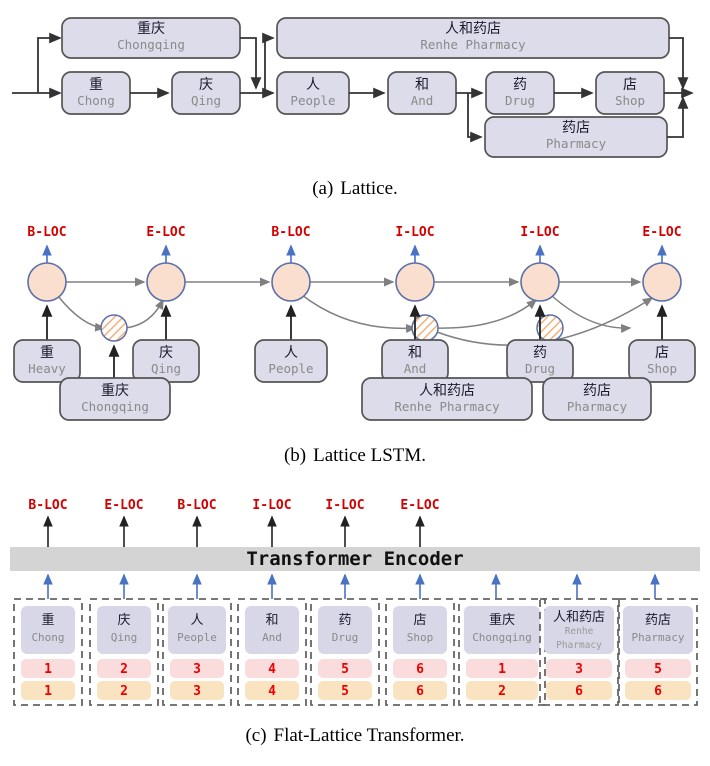 This screenshot has height=766, width=710. Describe the element at coordinates (579, 631) in the screenshot. I see `flat-token-en-line1: Renhe` at that location.